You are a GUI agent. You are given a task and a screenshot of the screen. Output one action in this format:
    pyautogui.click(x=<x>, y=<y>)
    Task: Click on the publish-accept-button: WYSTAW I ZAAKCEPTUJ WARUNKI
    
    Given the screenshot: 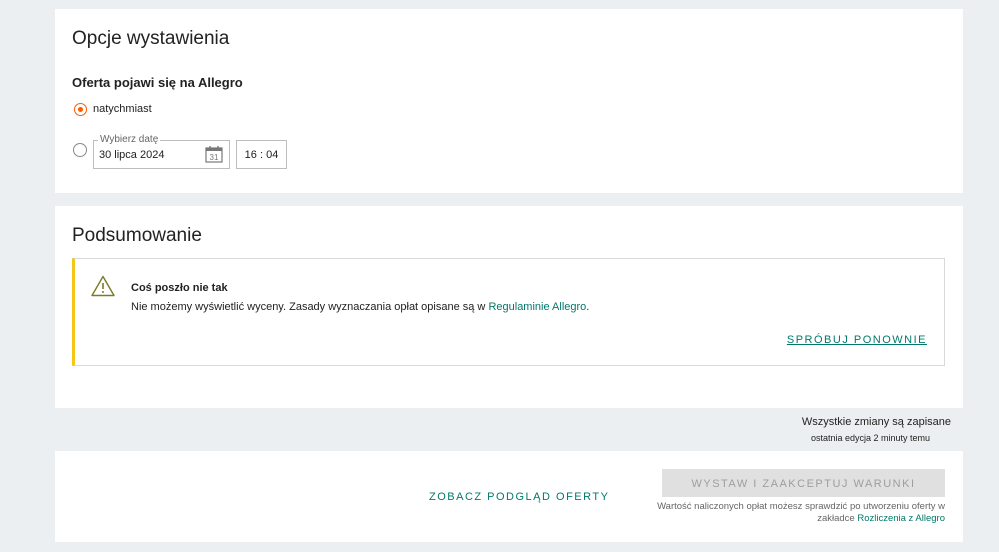 What is the action you would take?
    pyautogui.click(x=803, y=483)
    